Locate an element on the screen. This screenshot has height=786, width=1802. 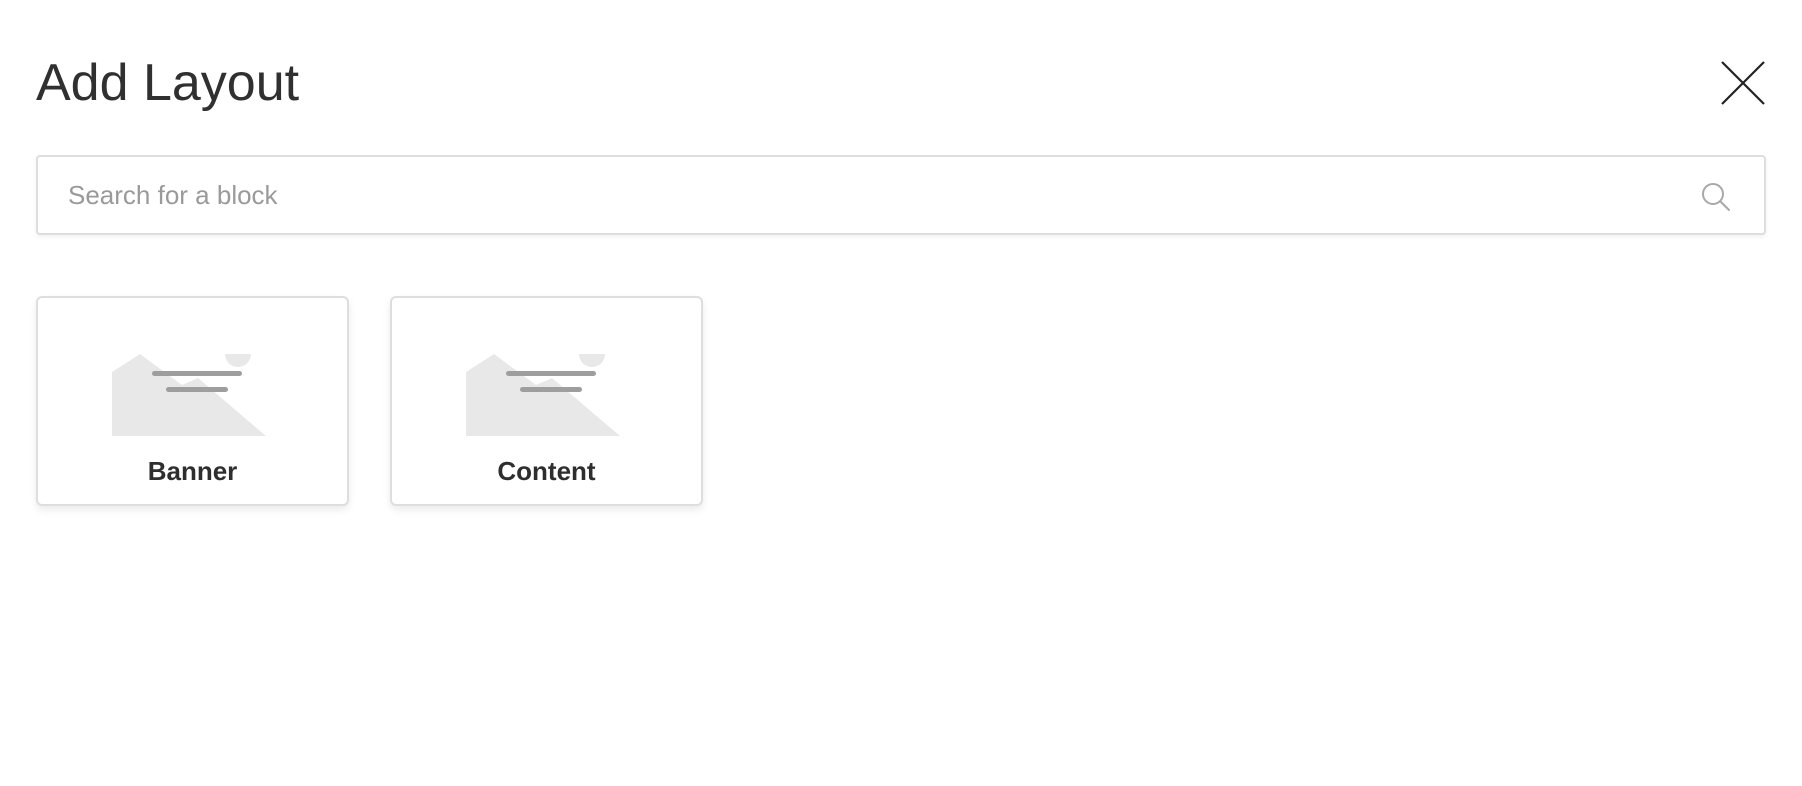
search-icon is located at coordinates (1716, 197).